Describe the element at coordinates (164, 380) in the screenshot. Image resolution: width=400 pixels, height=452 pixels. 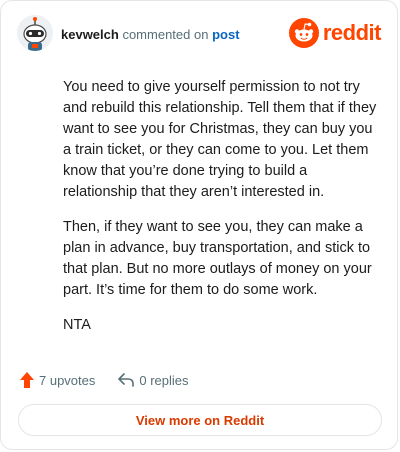
I see `reply-count: 0 replies` at that location.